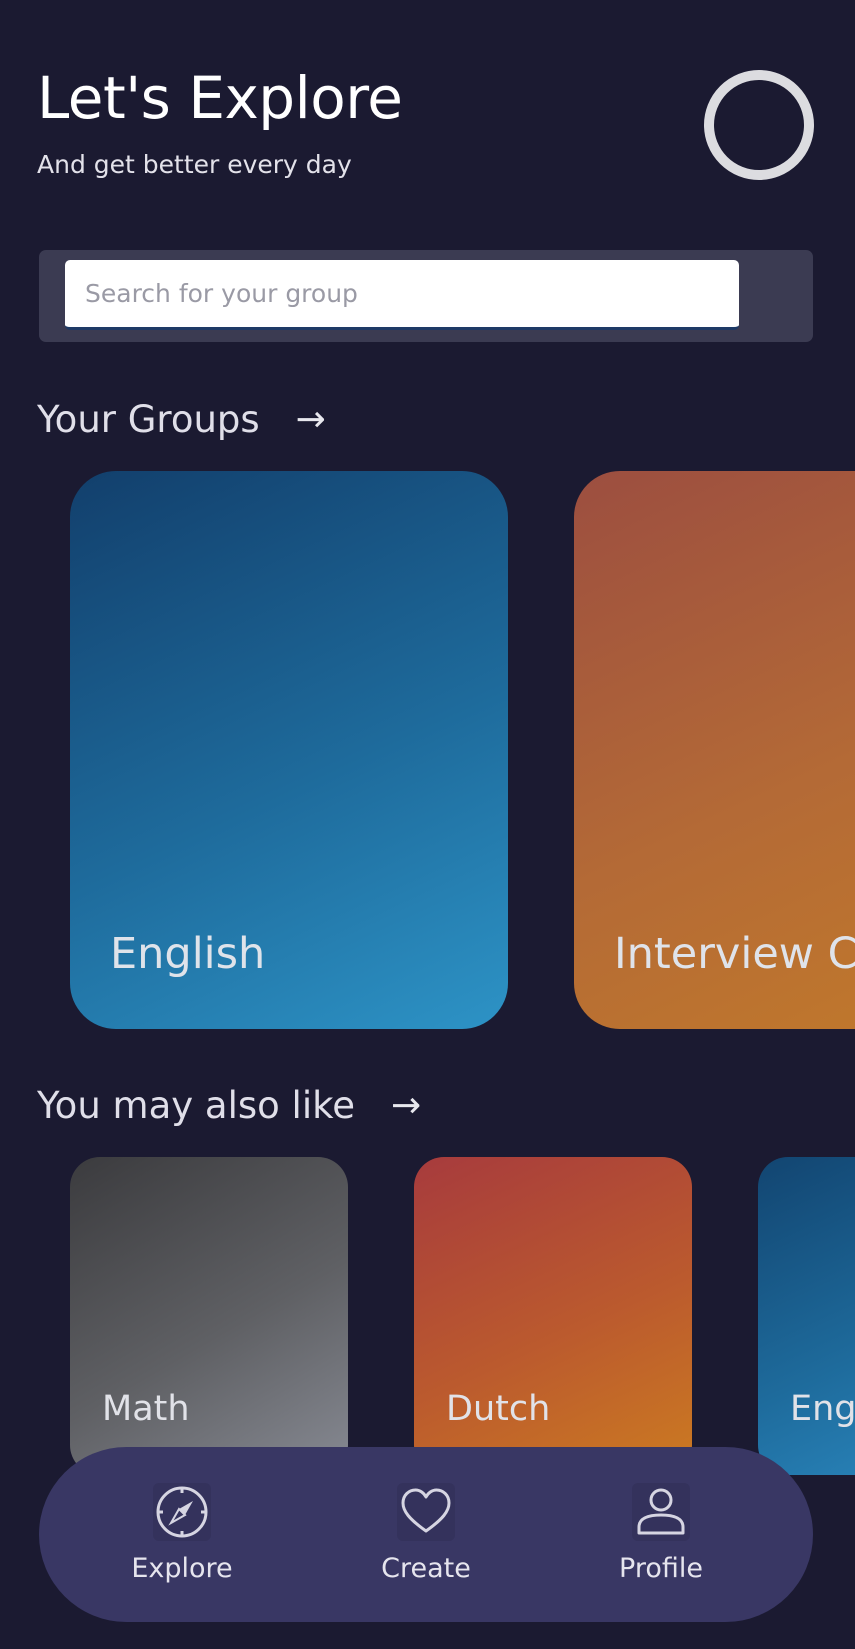 This screenshot has width=855, height=1649. I want to click on your-groups-header: Your Groups →, so click(181, 419).